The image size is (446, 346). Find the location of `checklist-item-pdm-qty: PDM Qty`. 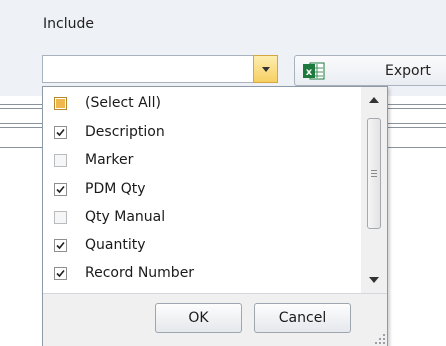

checklist-item-pdm-qty: PDM Qty is located at coordinates (202, 189).